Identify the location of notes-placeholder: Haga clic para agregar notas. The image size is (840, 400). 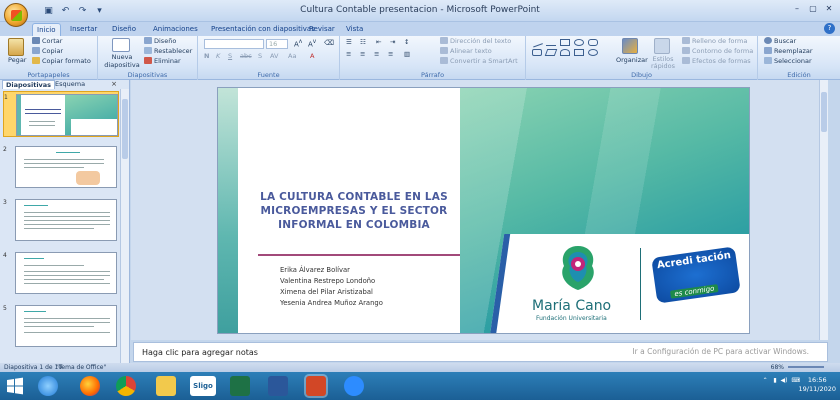
(200, 352).